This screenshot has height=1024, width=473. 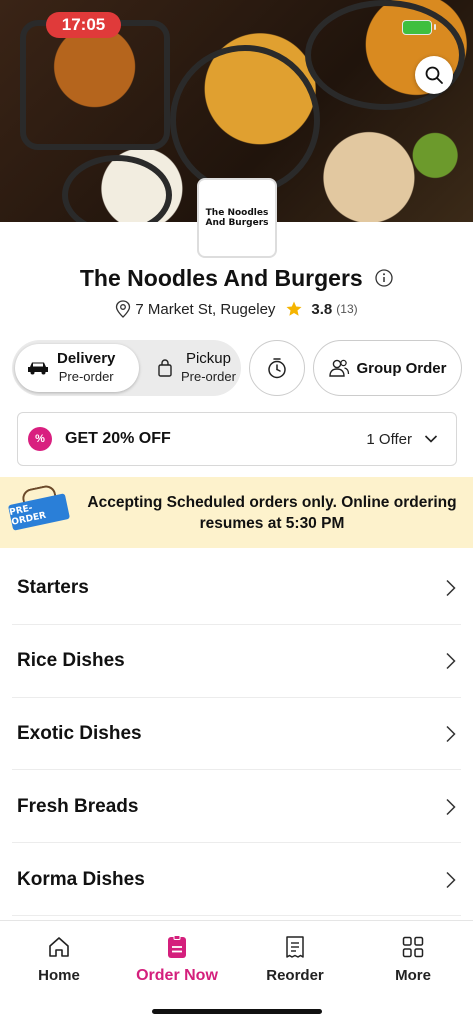 I want to click on car-icon, so click(x=38, y=368).